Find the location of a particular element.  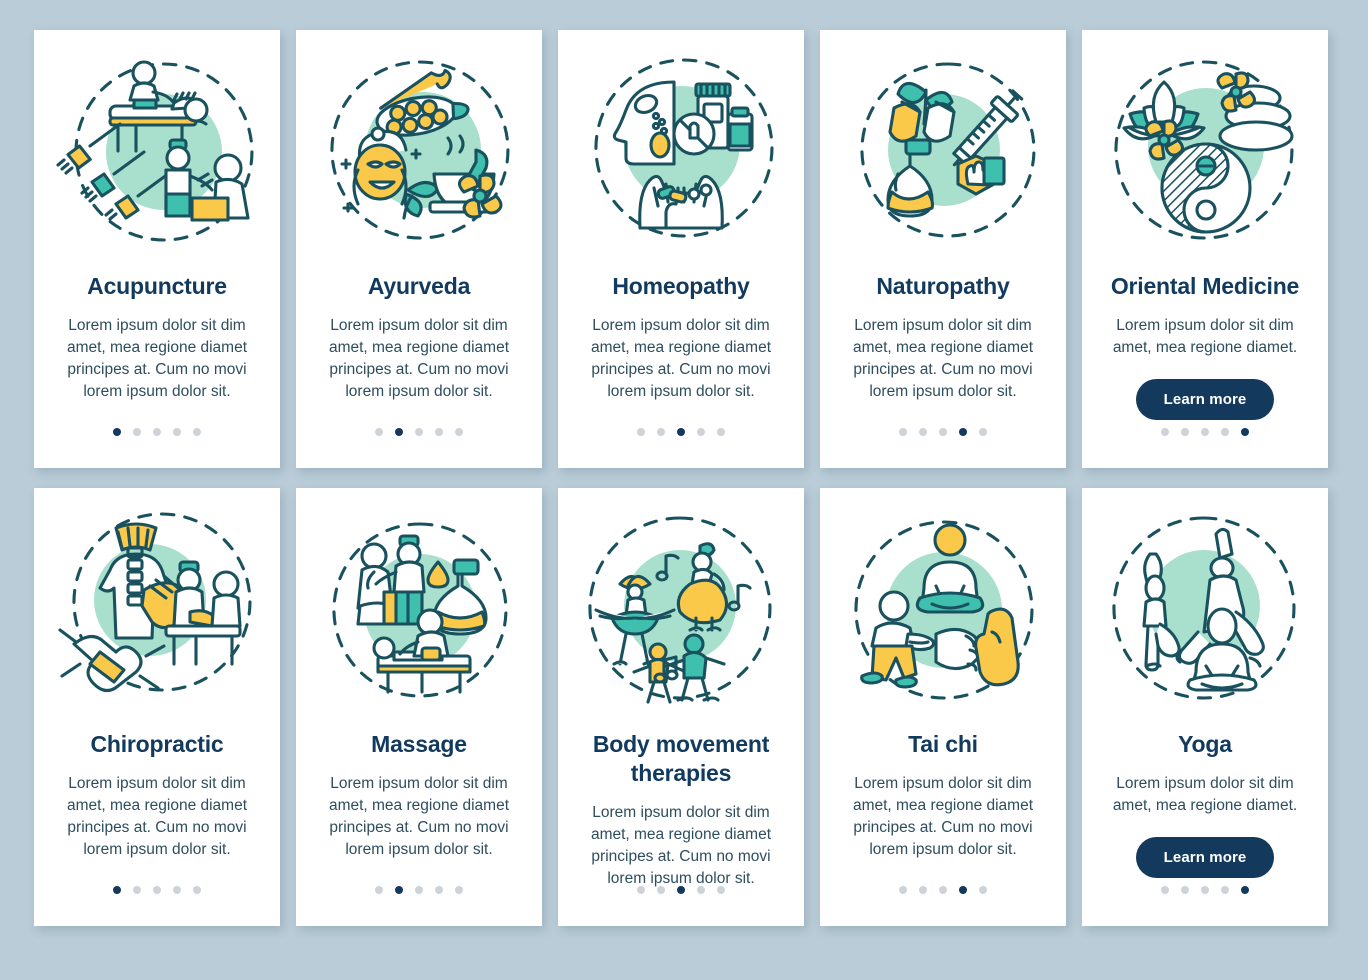

yoga-illustration is located at coordinates (1205, 607).